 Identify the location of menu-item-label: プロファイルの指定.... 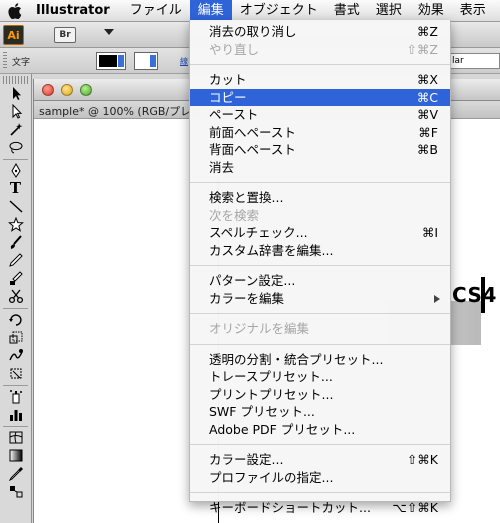
(271, 477).